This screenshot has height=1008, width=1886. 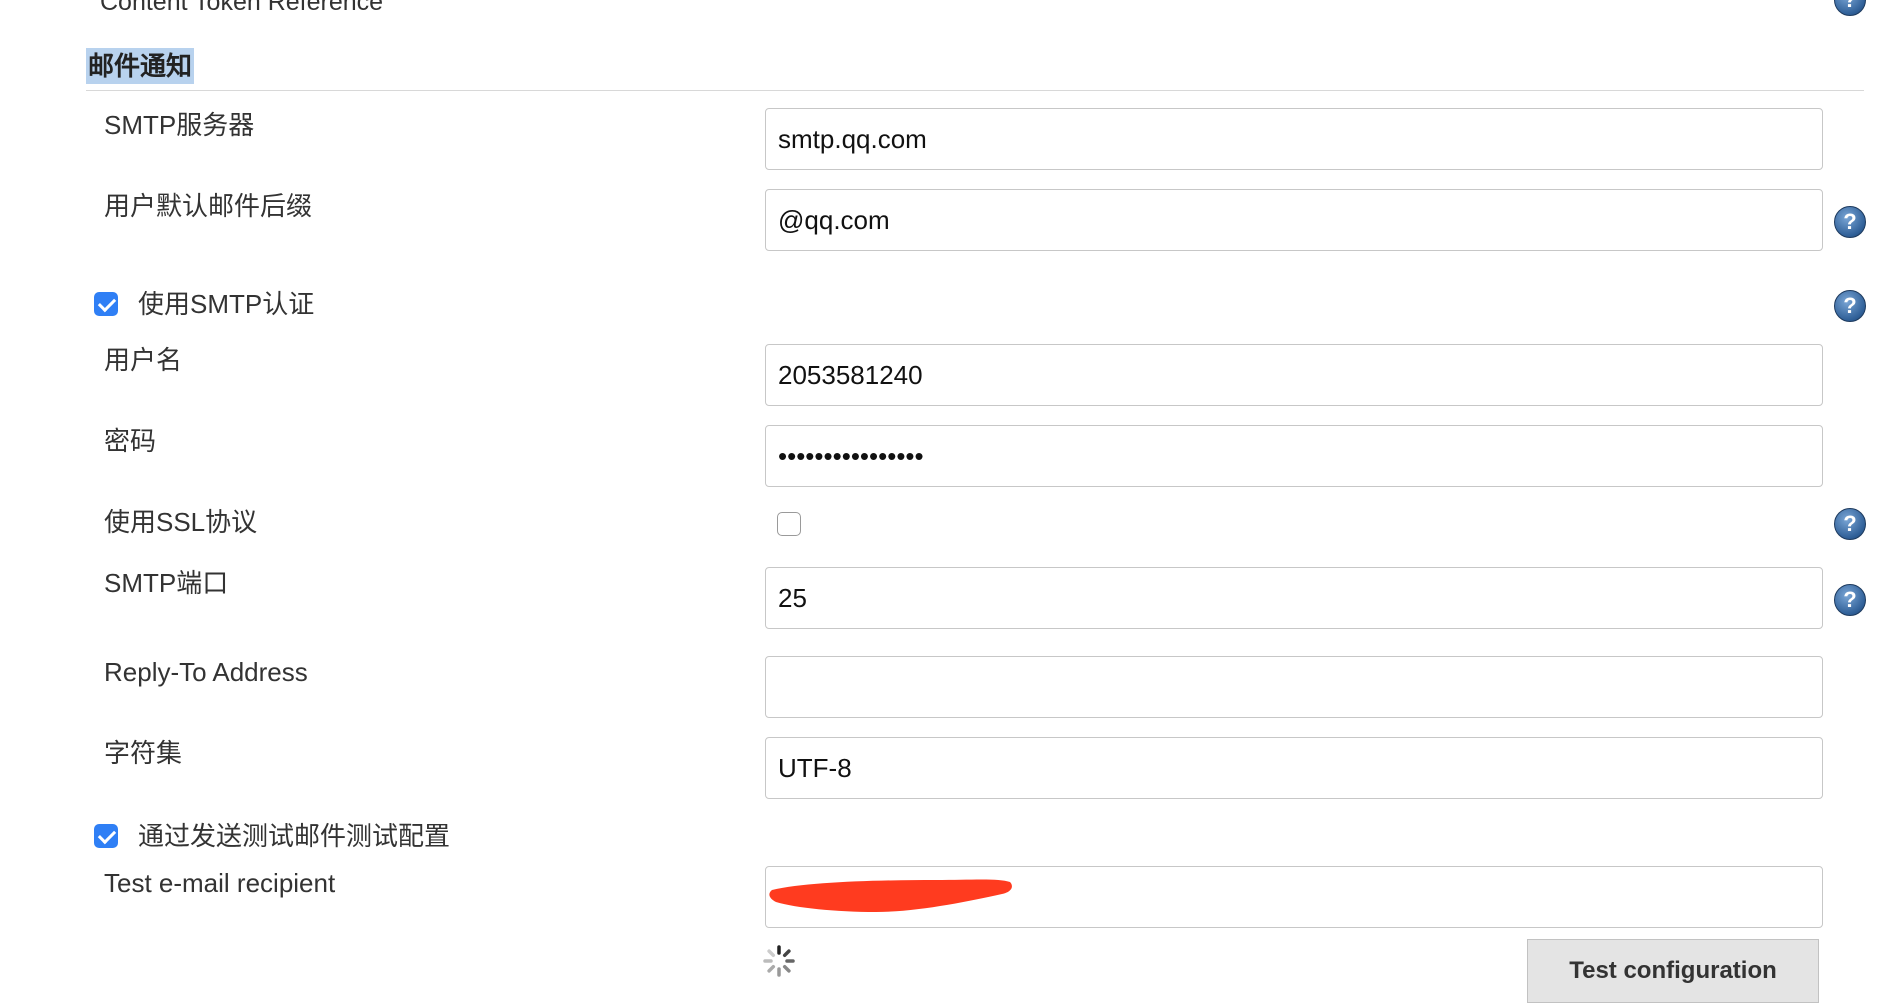 What do you see at coordinates (975, 90) in the screenshot?
I see `section-divider` at bounding box center [975, 90].